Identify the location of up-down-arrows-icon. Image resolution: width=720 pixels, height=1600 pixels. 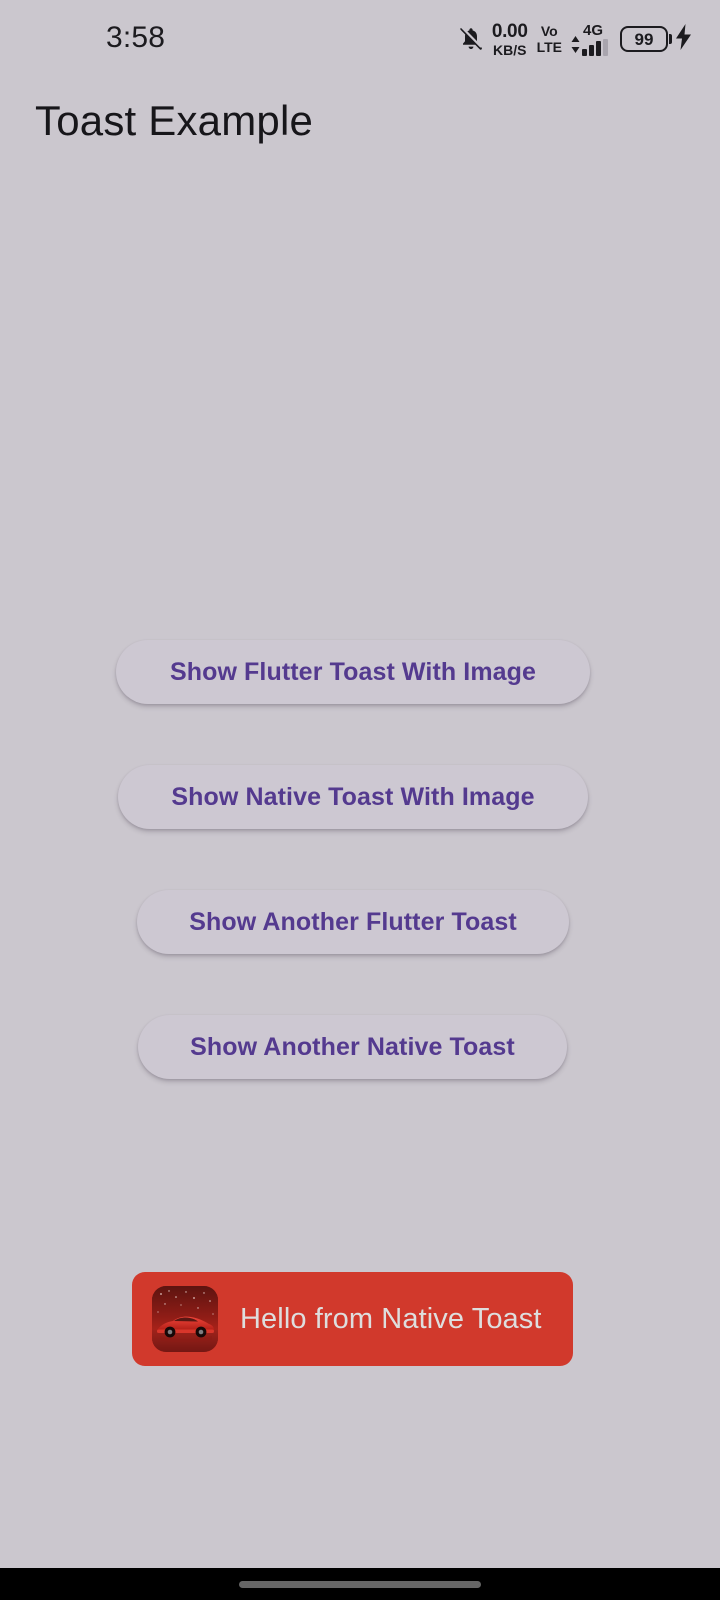
(575, 44).